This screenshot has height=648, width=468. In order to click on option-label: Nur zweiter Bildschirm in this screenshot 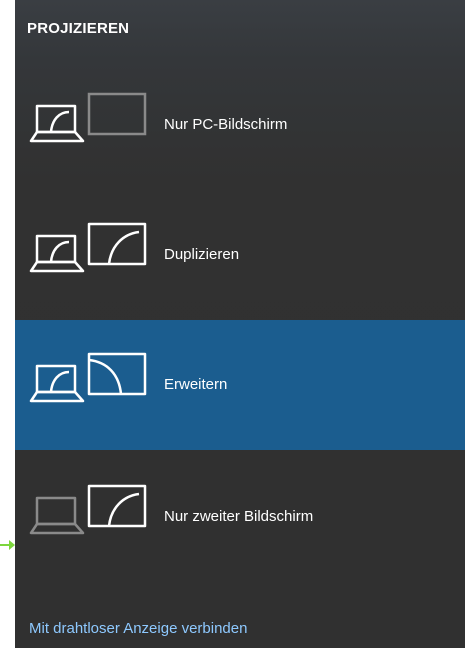, I will do `click(239, 516)`.